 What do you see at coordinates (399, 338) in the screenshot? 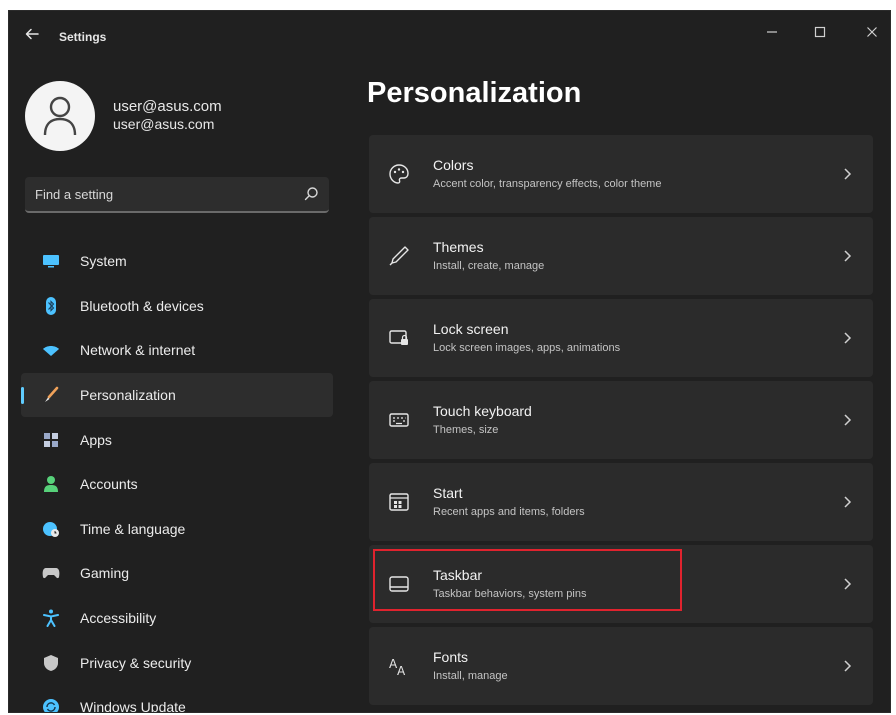
I see `lock-screen-icon` at bounding box center [399, 338].